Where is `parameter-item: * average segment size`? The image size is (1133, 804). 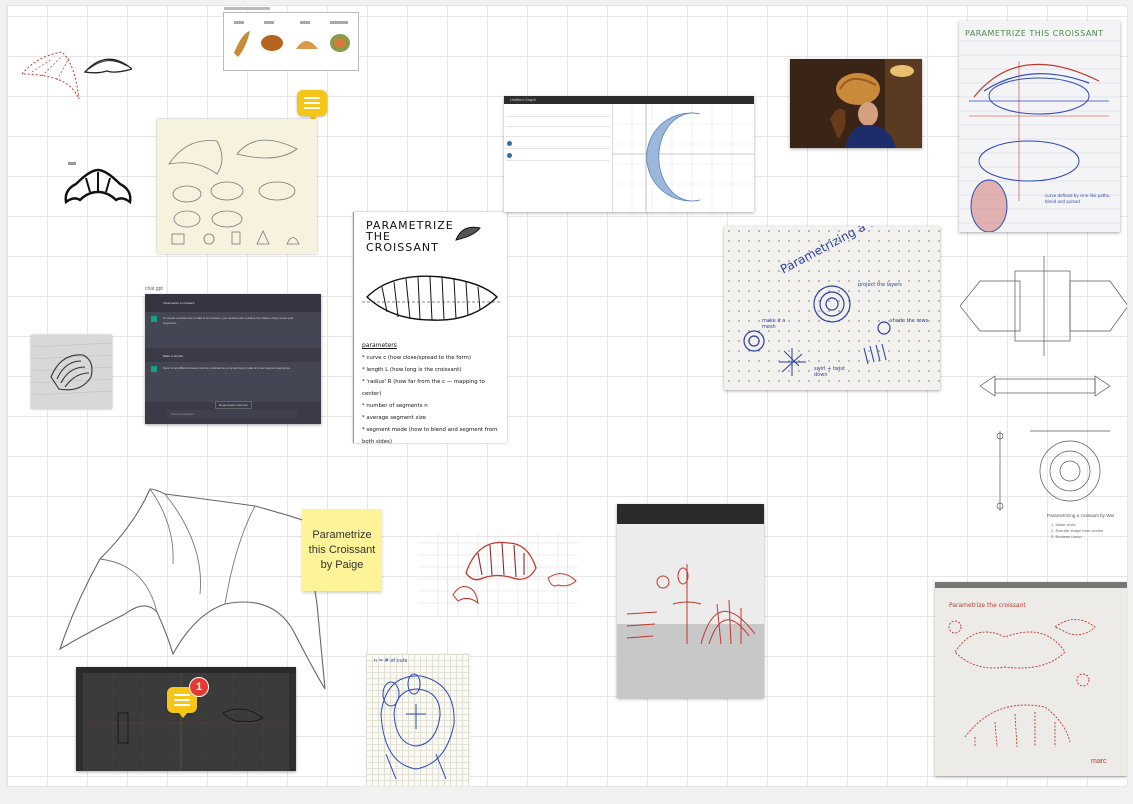
parameter-item: * average segment size is located at coordinates (394, 418).